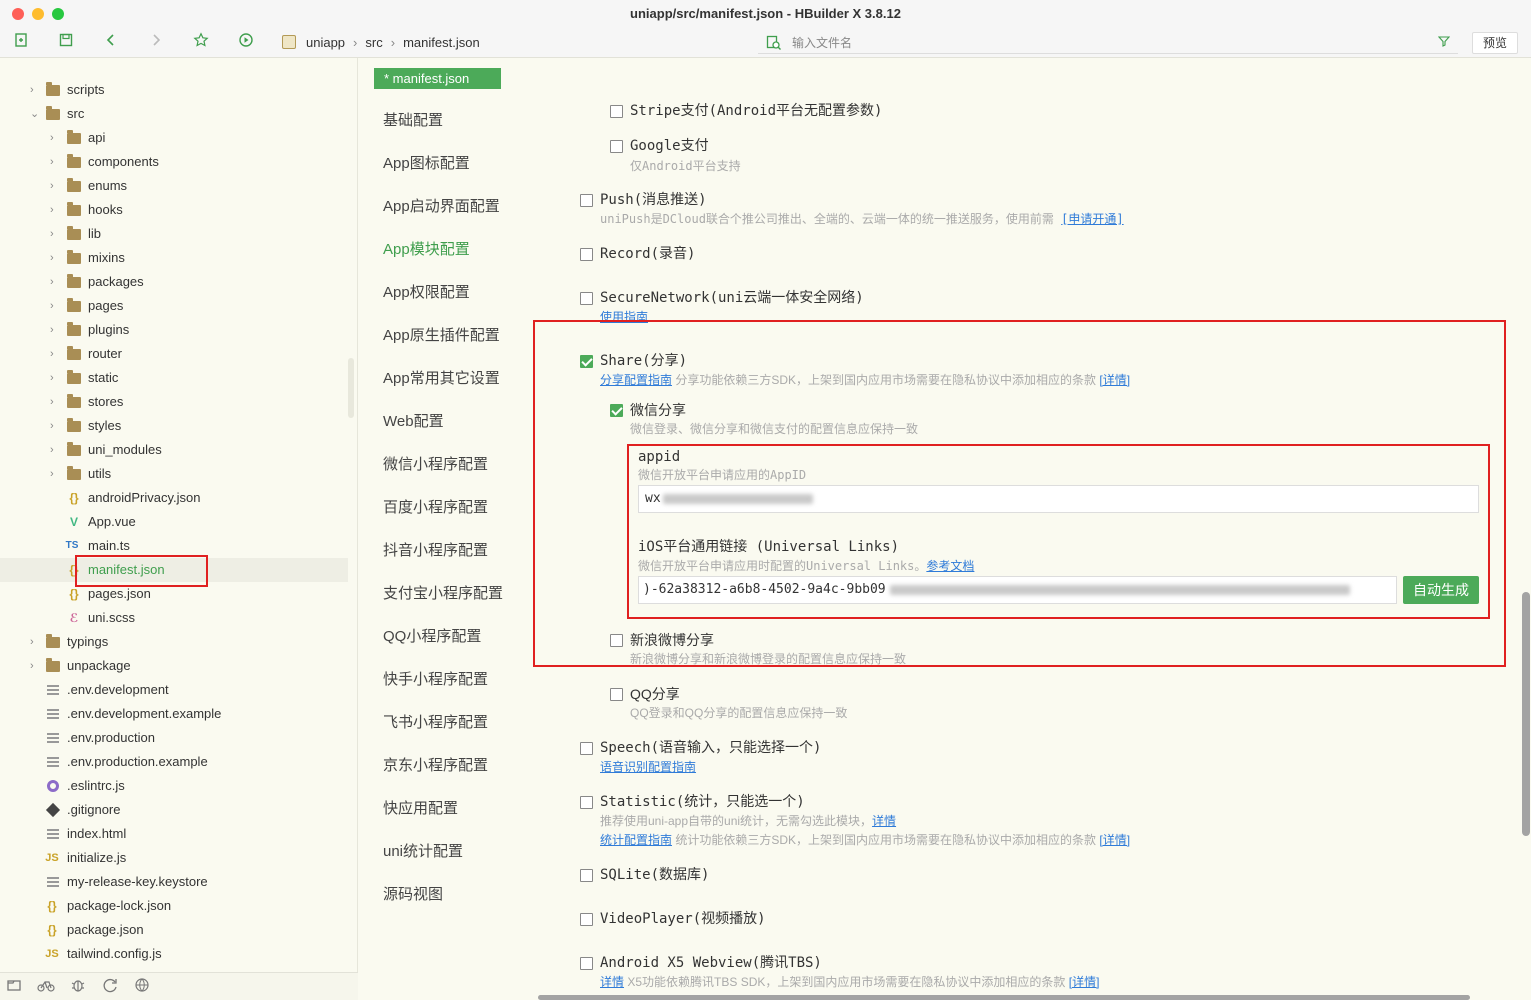  What do you see at coordinates (174, 858) in the screenshot?
I see `tree-file: JS initialize.js` at bounding box center [174, 858].